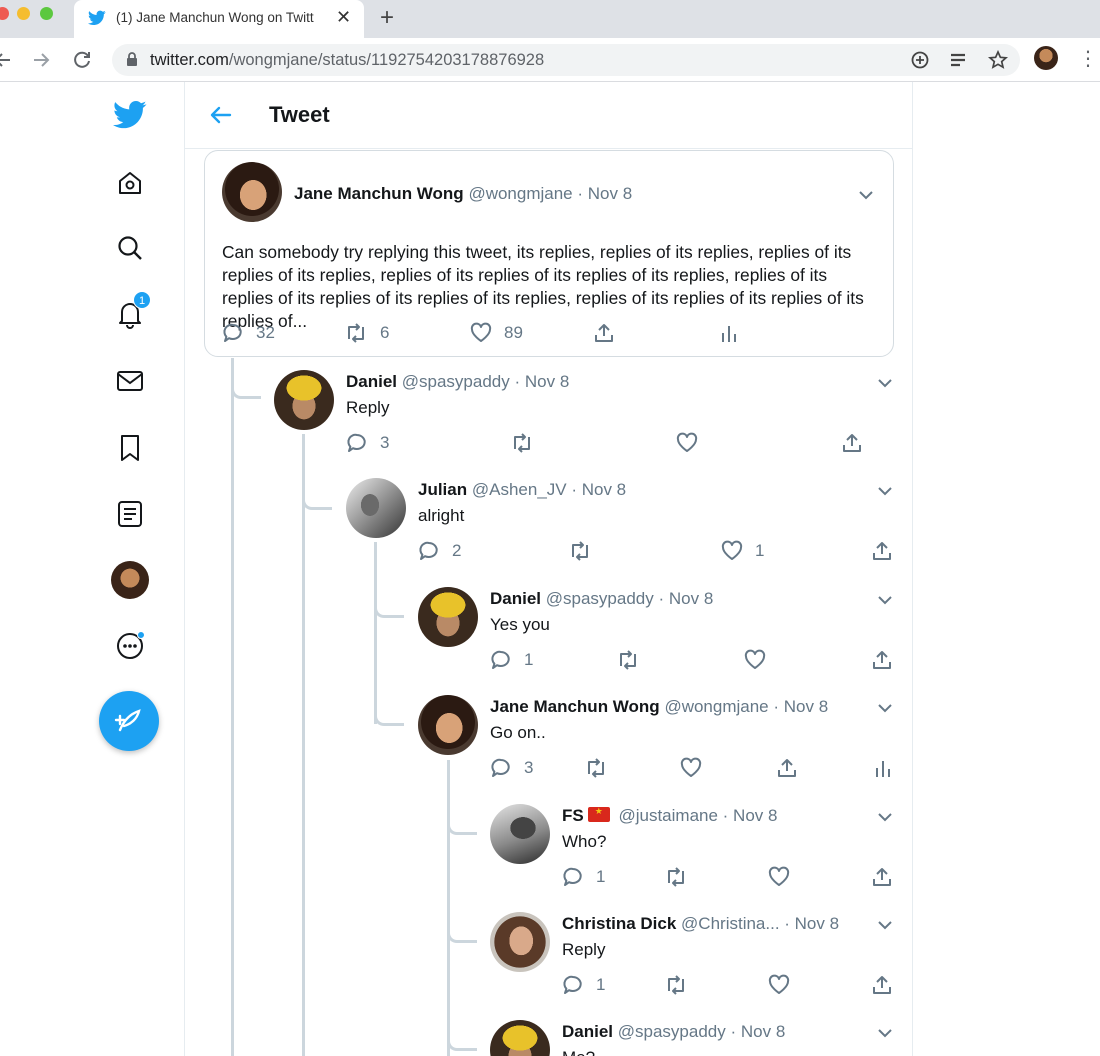 Image resolution: width=1100 pixels, height=1056 pixels. I want to click on profile-avatar, so click(130, 580).